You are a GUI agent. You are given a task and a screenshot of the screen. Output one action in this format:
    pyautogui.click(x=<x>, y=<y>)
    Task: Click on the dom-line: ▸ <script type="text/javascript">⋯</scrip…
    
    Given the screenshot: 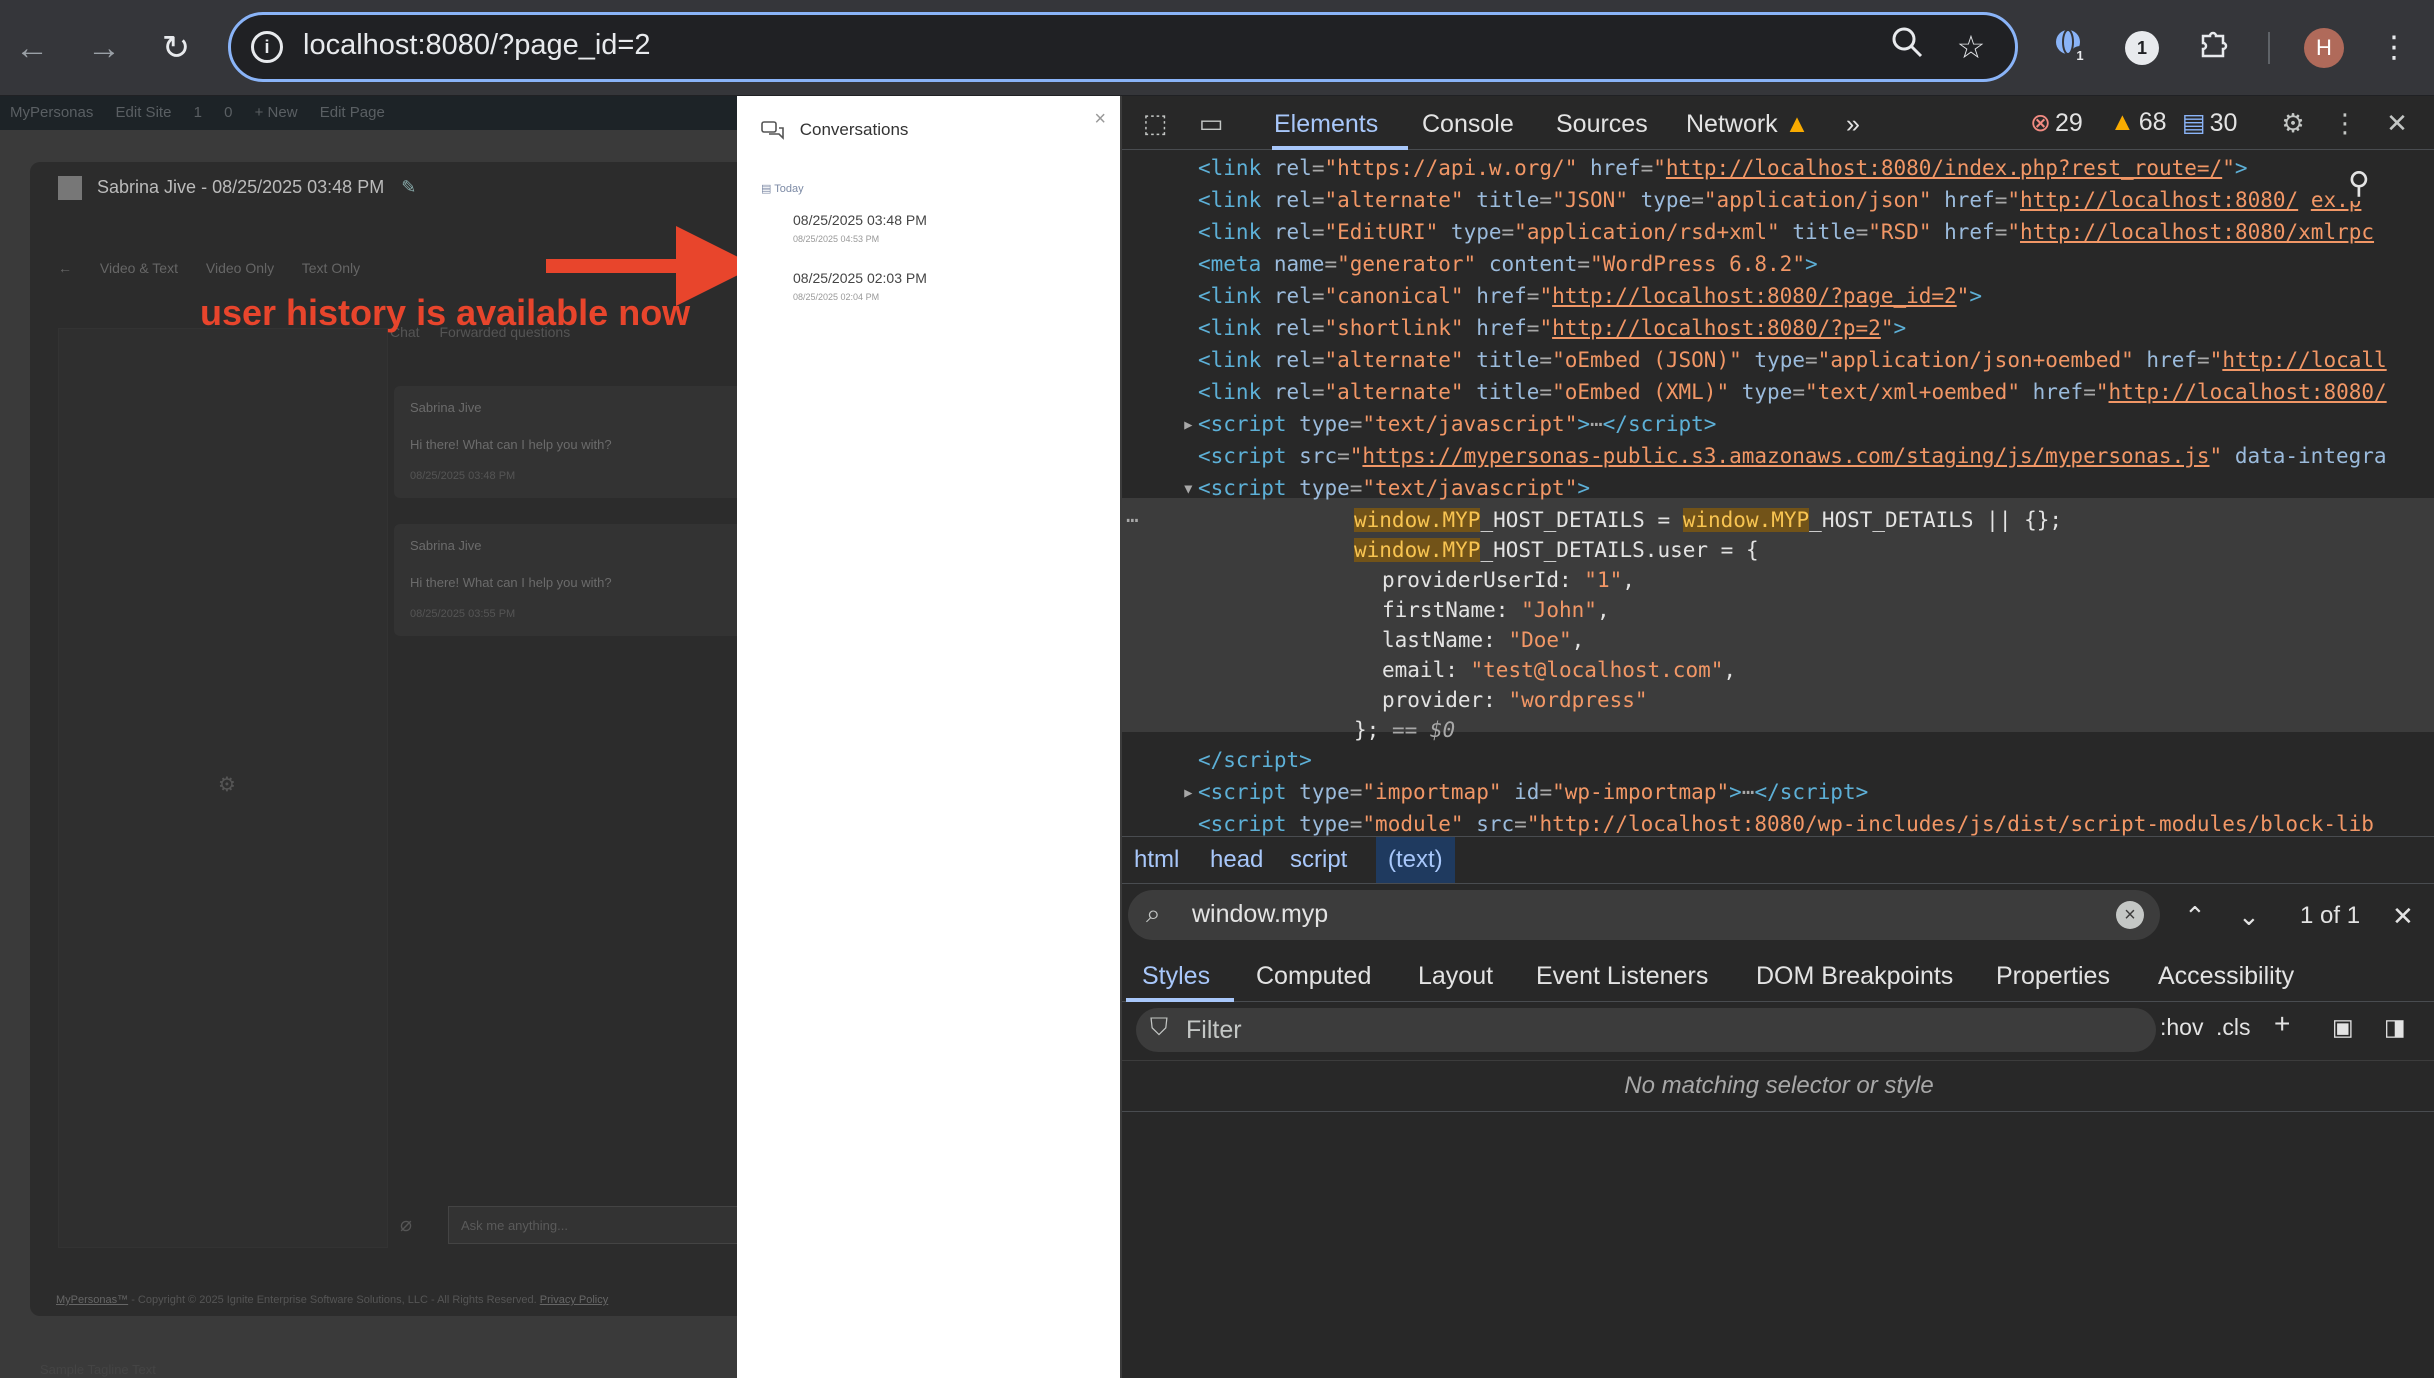 What is the action you would take?
    pyautogui.click(x=1449, y=424)
    